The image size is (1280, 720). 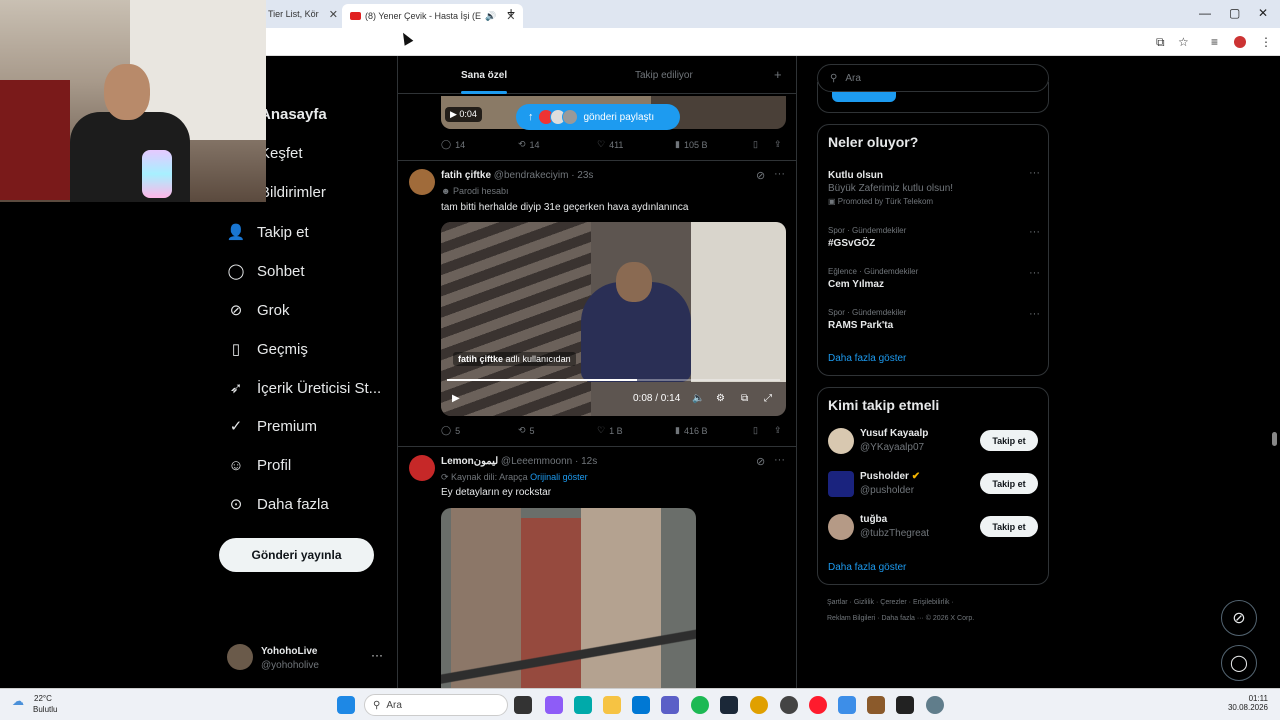 What do you see at coordinates (1214, 42) in the screenshot?
I see `media-control-icon: ≡` at bounding box center [1214, 42].